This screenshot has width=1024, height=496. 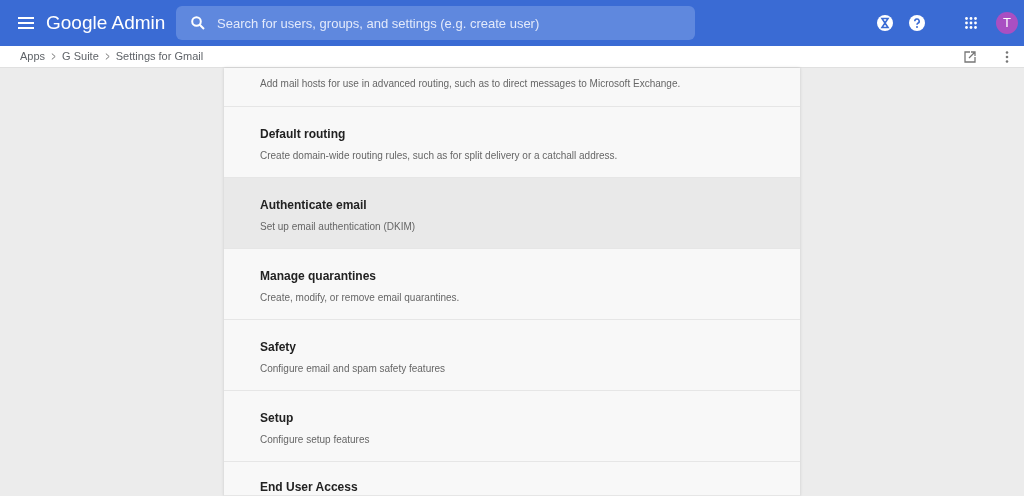 What do you see at coordinates (303, 134) in the screenshot?
I see `setting-title: Default routing` at bounding box center [303, 134].